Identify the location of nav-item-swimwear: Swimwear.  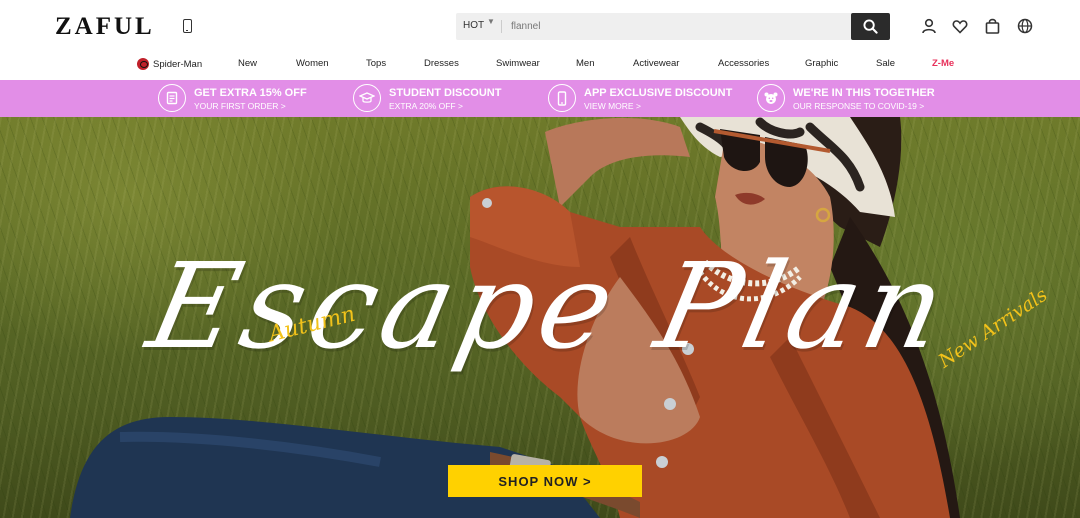
(518, 63).